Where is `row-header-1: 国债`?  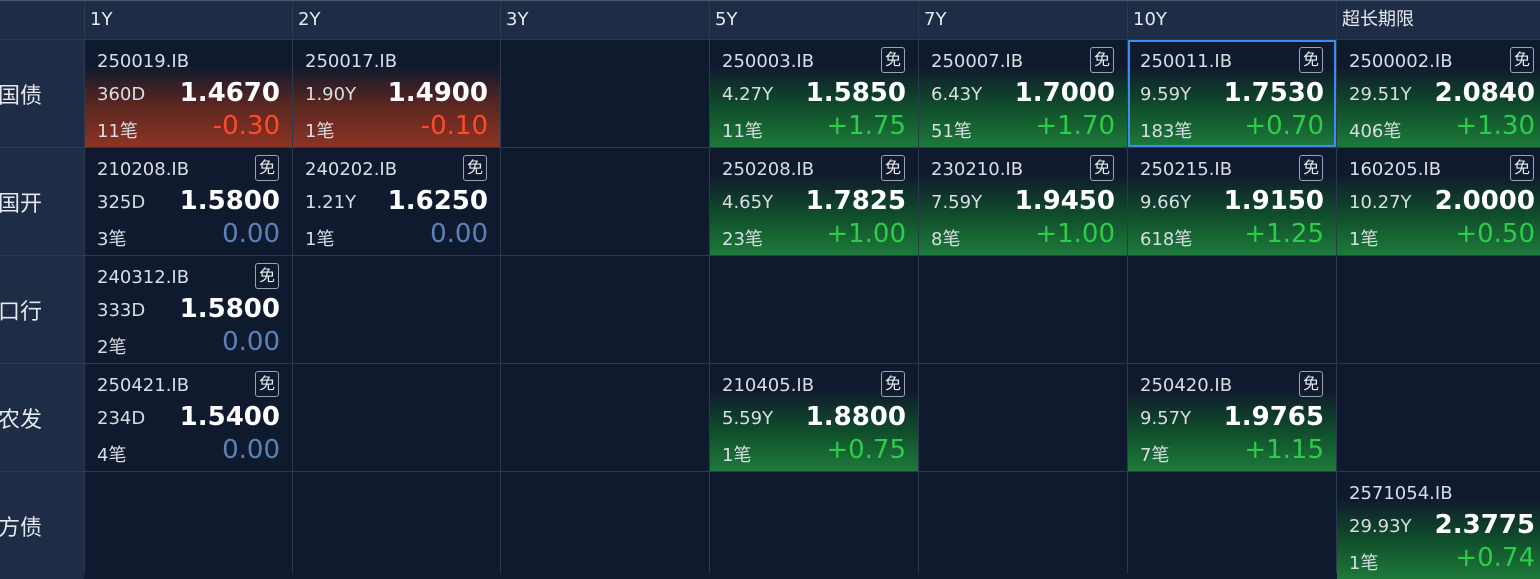
row-header-1: 国债 is located at coordinates (42, 93).